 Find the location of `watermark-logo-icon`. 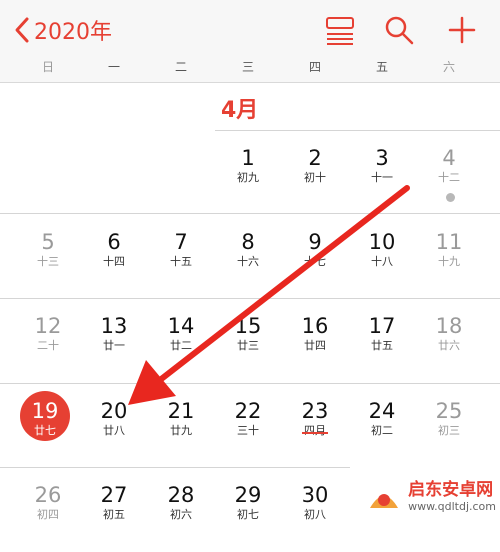

watermark-logo-icon is located at coordinates (384, 501).